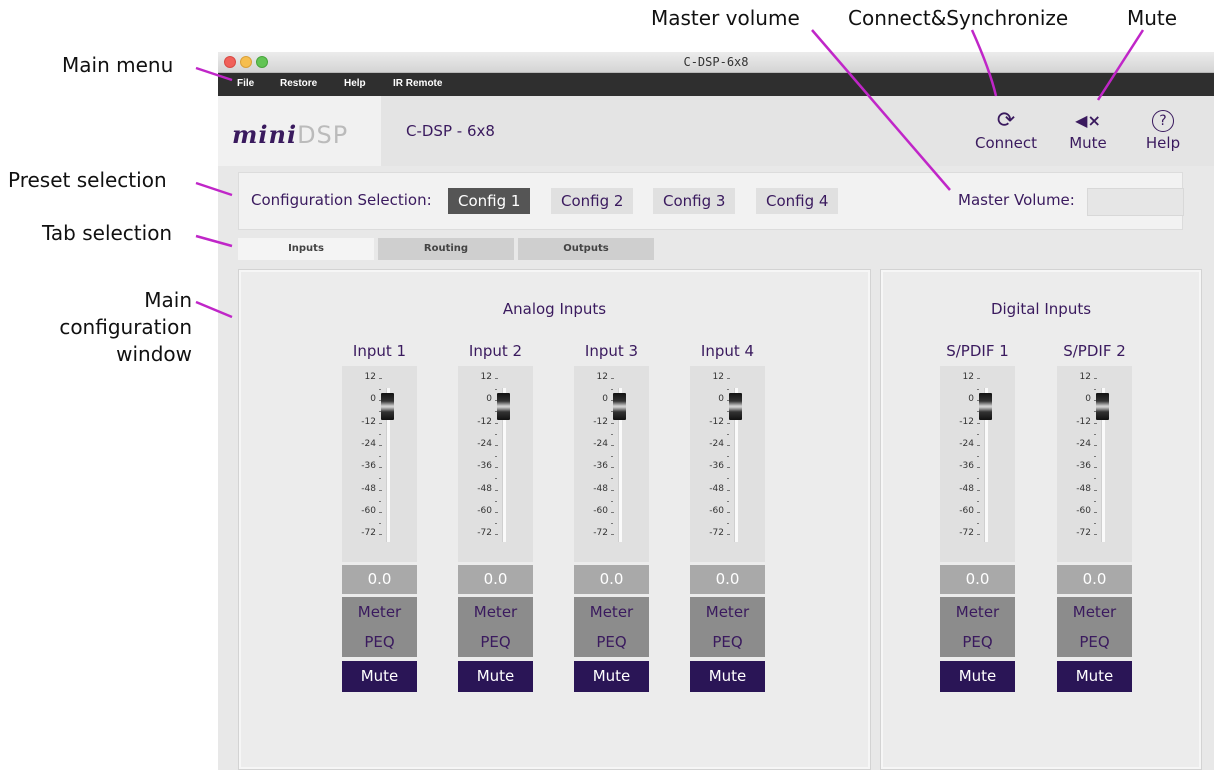  What do you see at coordinates (489, 201) in the screenshot?
I see `config-1-button: Config 1` at bounding box center [489, 201].